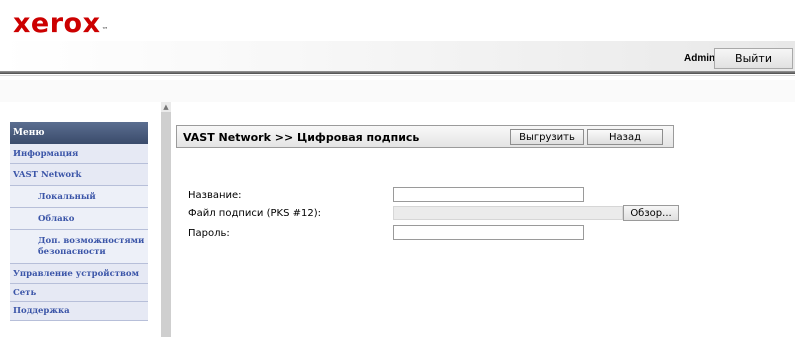 The image size is (795, 337). I want to click on upload-button: Выгрузить, so click(547, 137).